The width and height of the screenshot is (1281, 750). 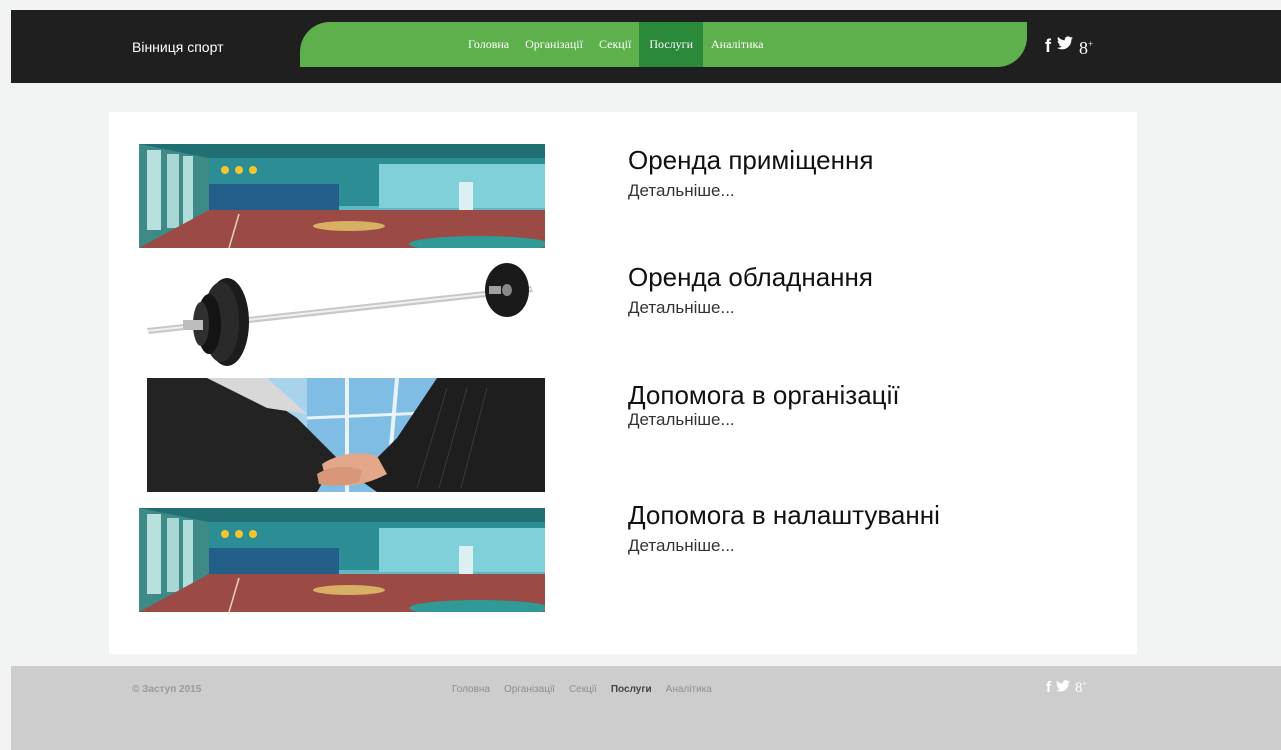 I want to click on nav-item-analytics: Аналітика, so click(x=737, y=44).